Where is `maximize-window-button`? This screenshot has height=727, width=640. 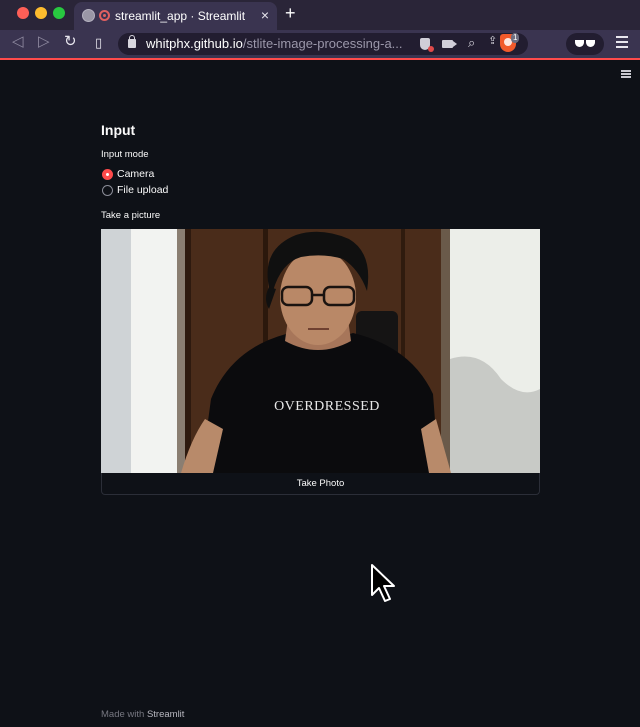
maximize-window-button is located at coordinates (59, 13).